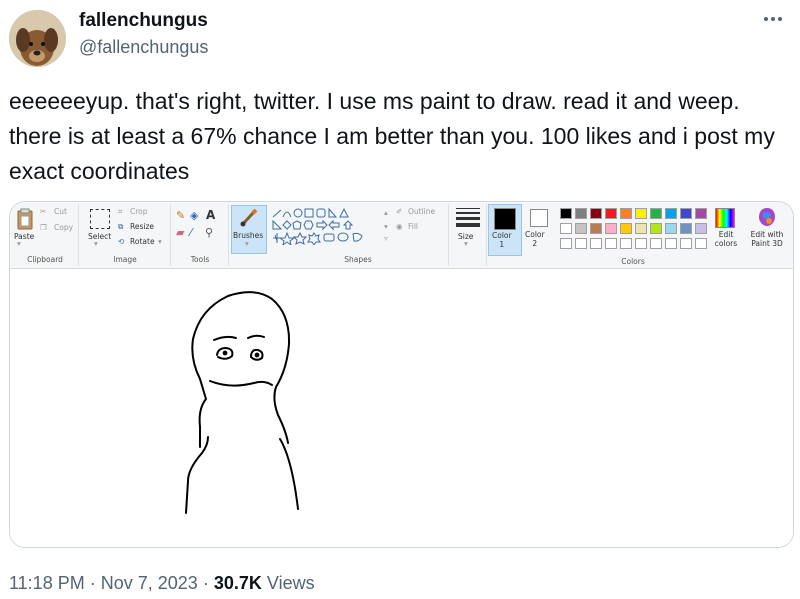 The width and height of the screenshot is (800, 599). What do you see at coordinates (249, 229) in the screenshot?
I see `brushes-button: Brushes ▾` at bounding box center [249, 229].